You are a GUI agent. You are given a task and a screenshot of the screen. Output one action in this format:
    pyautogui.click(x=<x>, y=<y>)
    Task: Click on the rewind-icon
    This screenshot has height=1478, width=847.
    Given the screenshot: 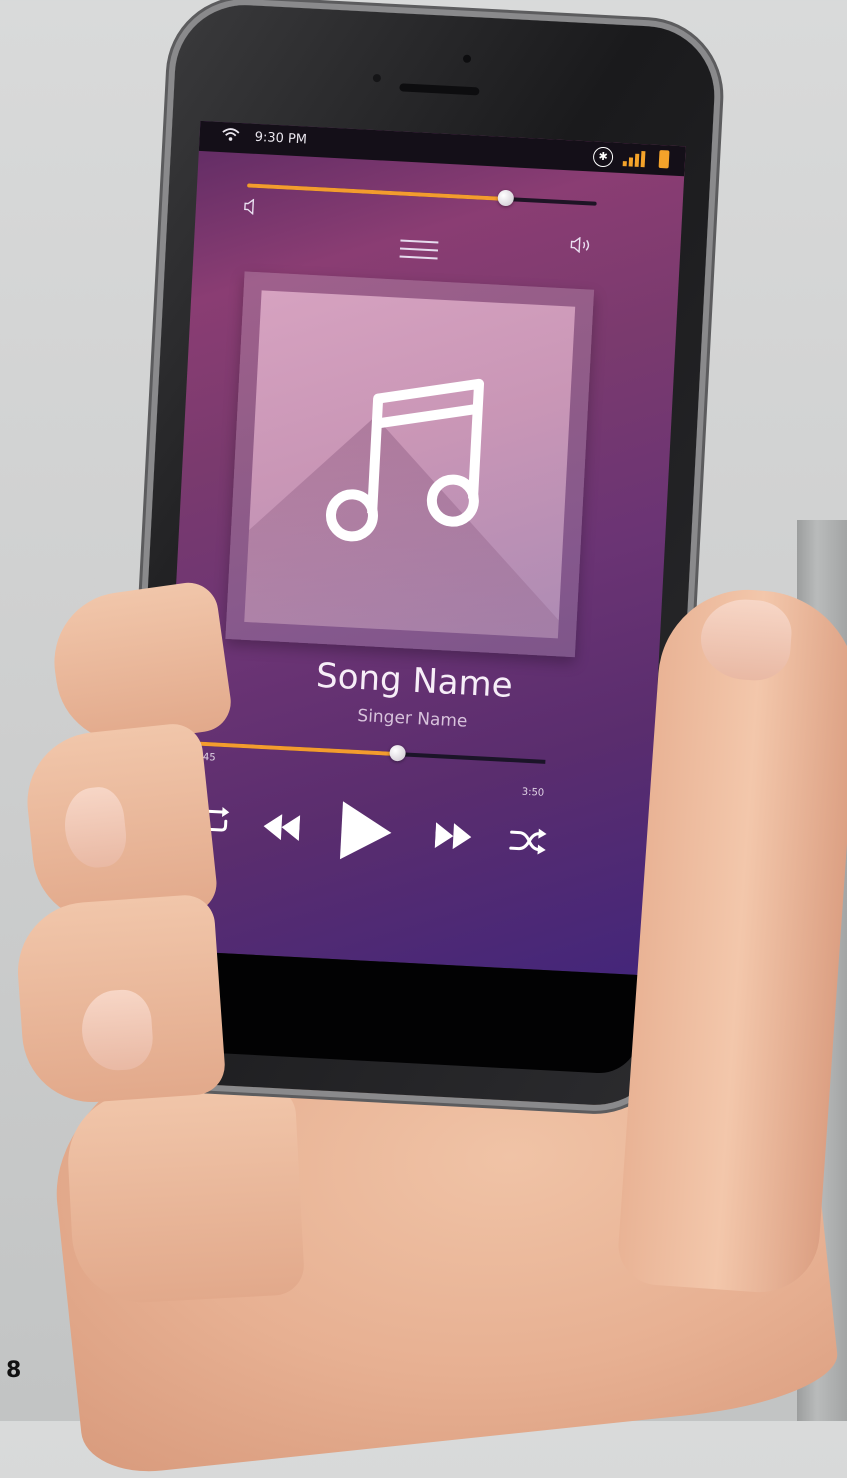 What is the action you would take?
    pyautogui.click(x=282, y=829)
    